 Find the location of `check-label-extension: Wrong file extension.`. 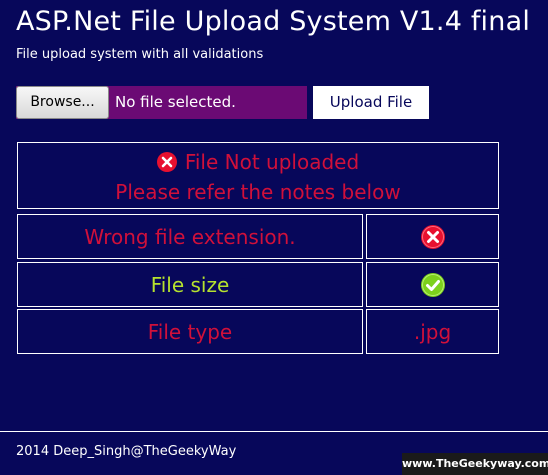

check-label-extension: Wrong file extension. is located at coordinates (190, 236).